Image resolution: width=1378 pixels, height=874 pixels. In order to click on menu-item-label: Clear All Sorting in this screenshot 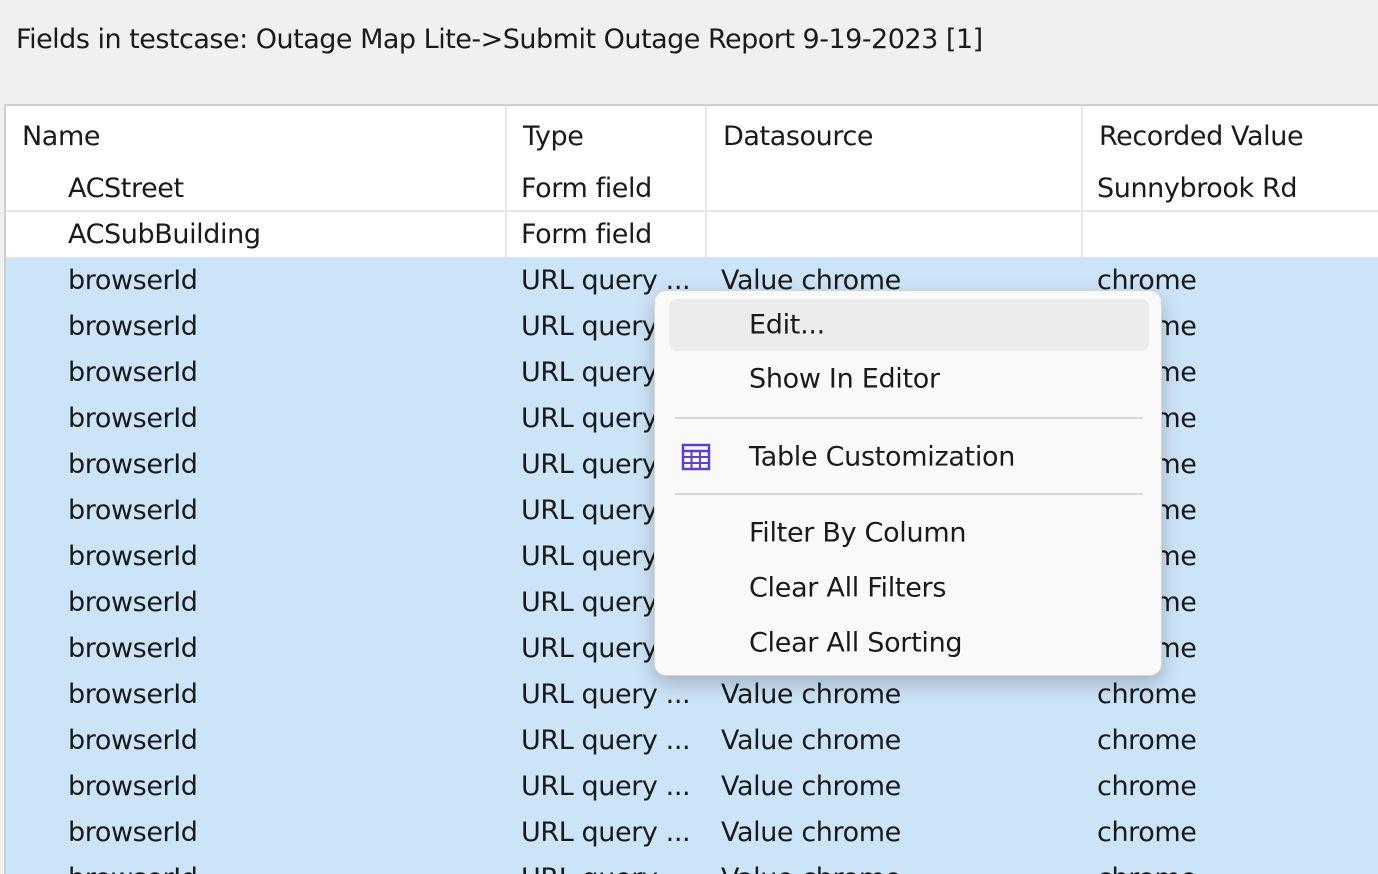, I will do `click(856, 643)`.